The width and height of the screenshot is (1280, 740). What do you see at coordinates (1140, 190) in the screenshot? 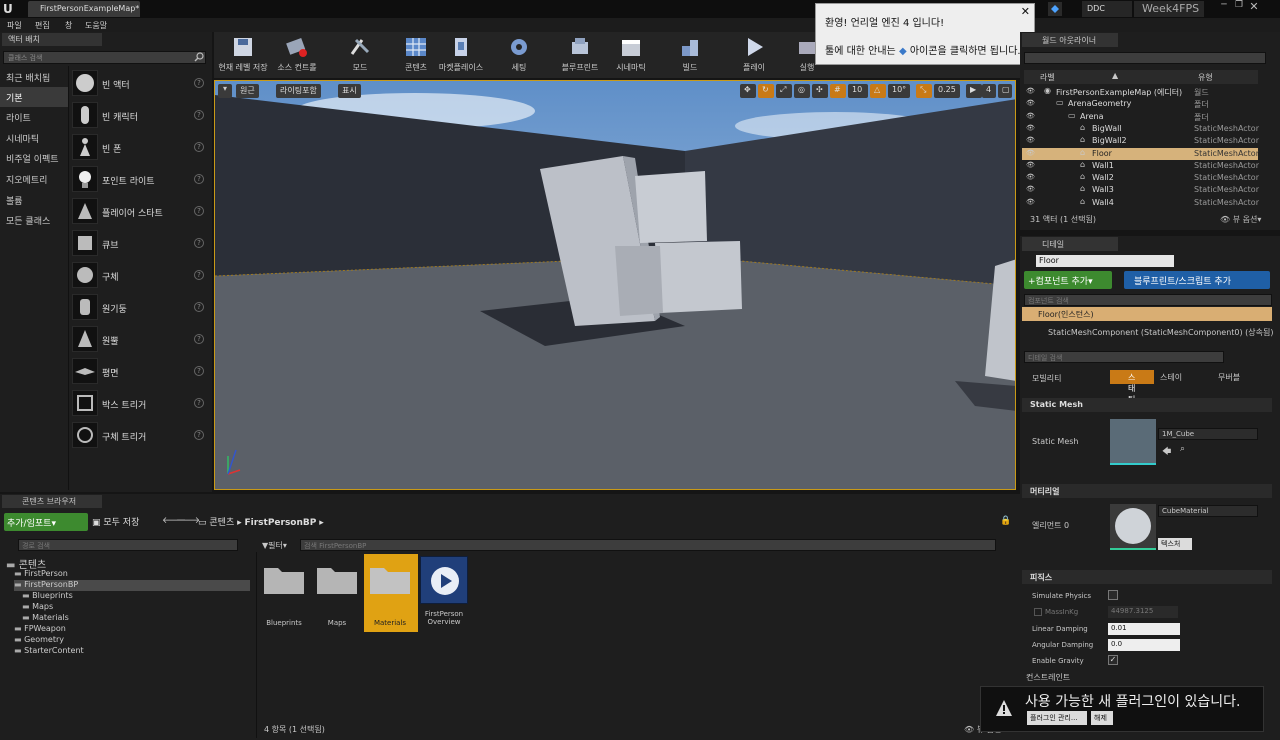
I see `outliner-row: 👁 ⌂ Wall3 StaticMeshActor` at bounding box center [1140, 190].